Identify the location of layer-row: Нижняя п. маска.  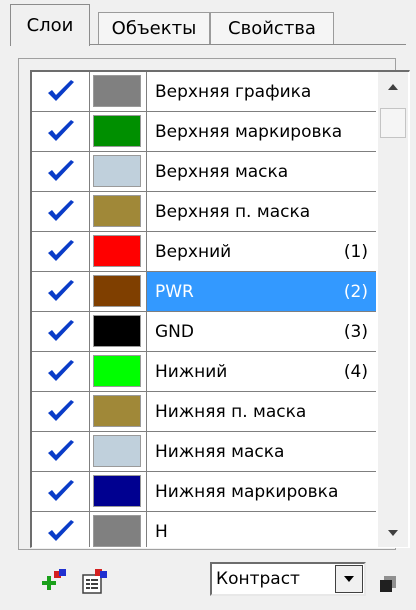
(204, 412).